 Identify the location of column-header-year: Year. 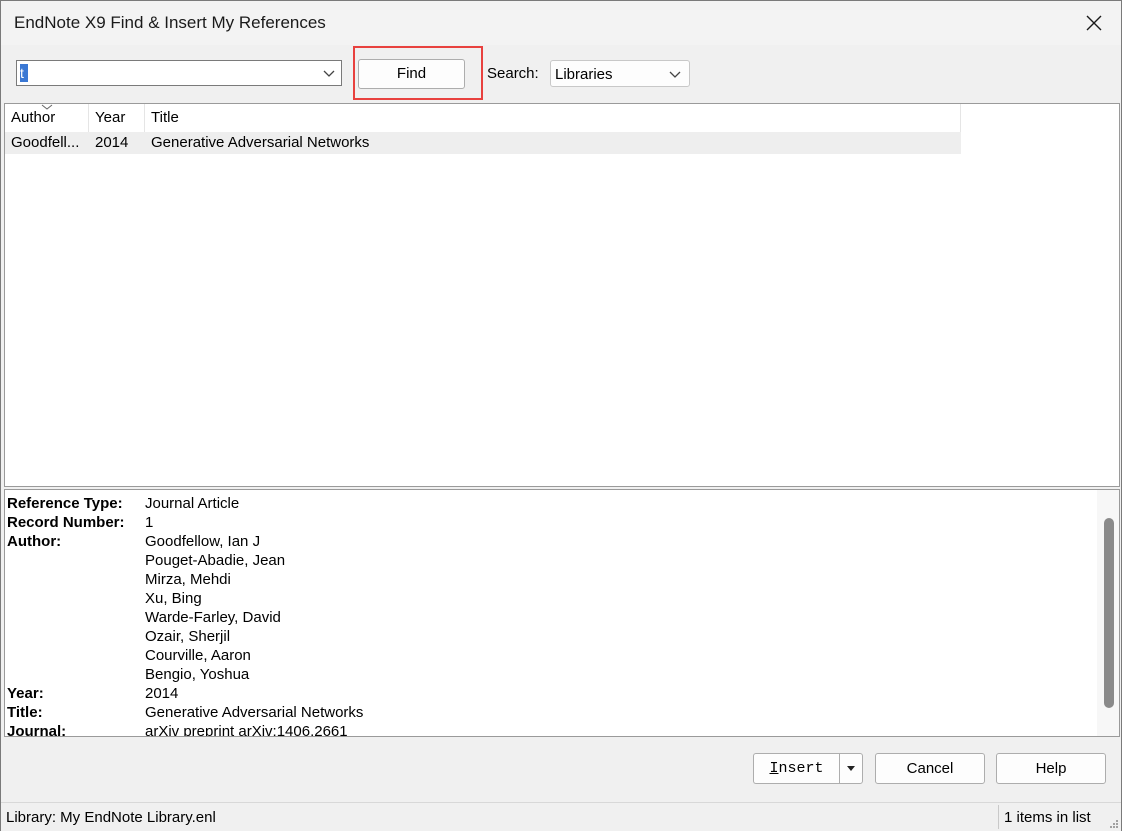
(117, 118).